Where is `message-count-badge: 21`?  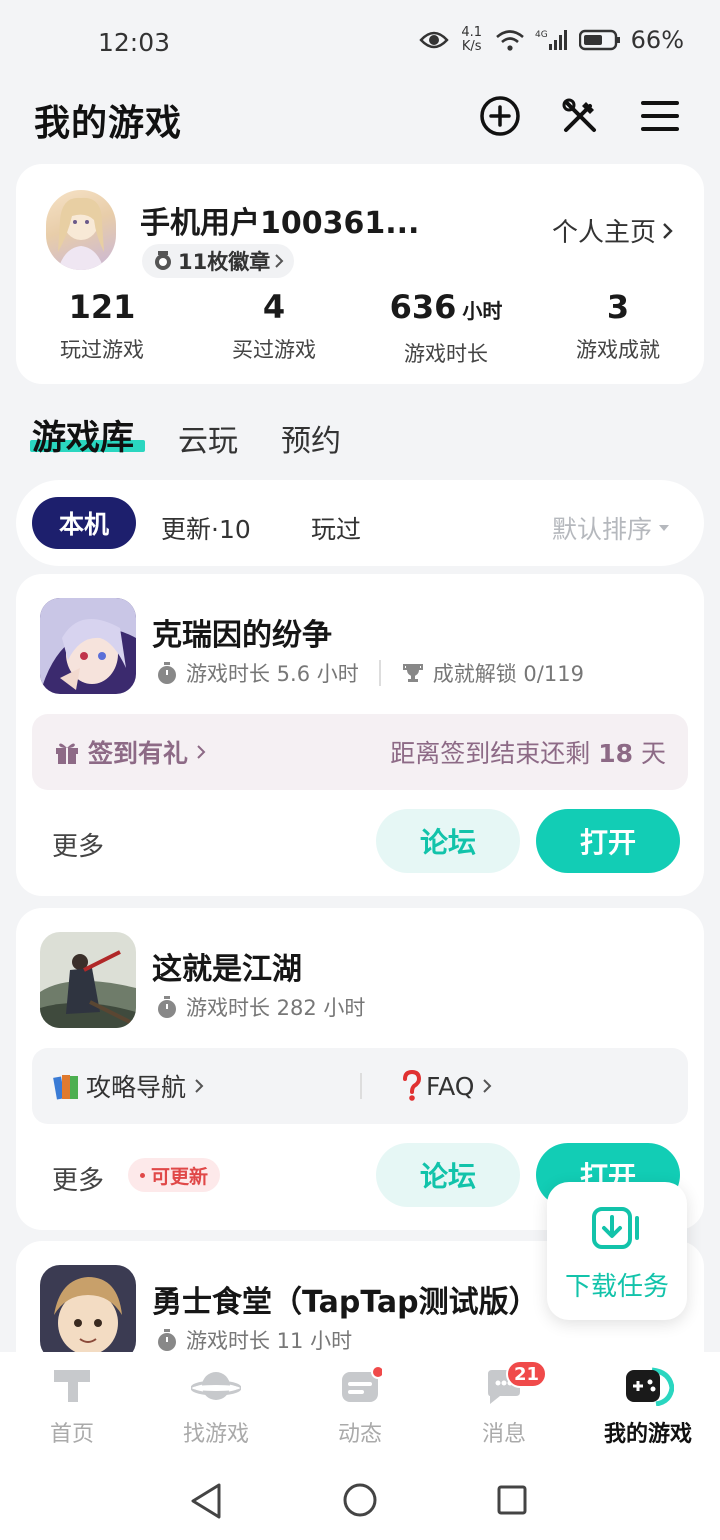
message-count-badge: 21 is located at coordinates (527, 1374).